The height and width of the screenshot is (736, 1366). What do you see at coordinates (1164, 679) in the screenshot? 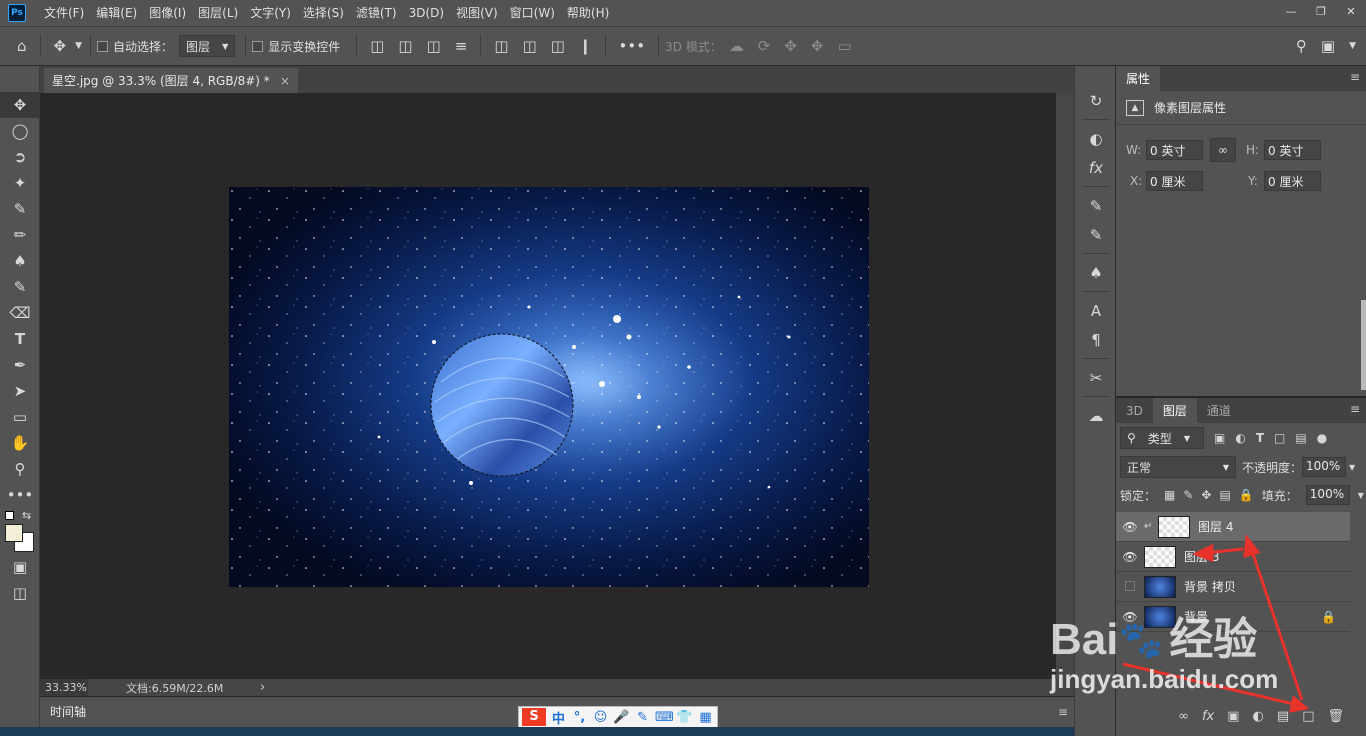
I see `watermark-url: jingyan.baidu.com` at bounding box center [1164, 679].